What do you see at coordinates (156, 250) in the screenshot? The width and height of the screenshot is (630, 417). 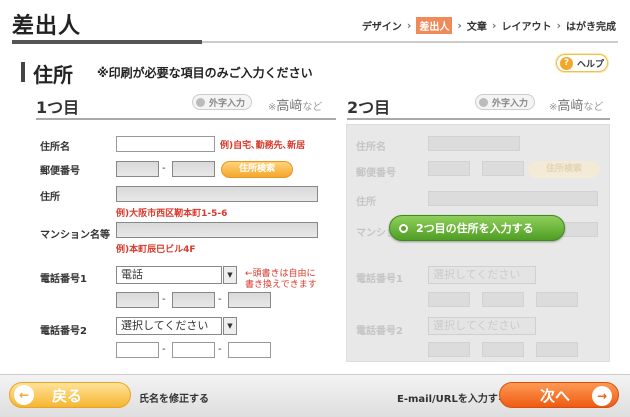 I see `building-hint: 例)本町辰巳ビル4F` at bounding box center [156, 250].